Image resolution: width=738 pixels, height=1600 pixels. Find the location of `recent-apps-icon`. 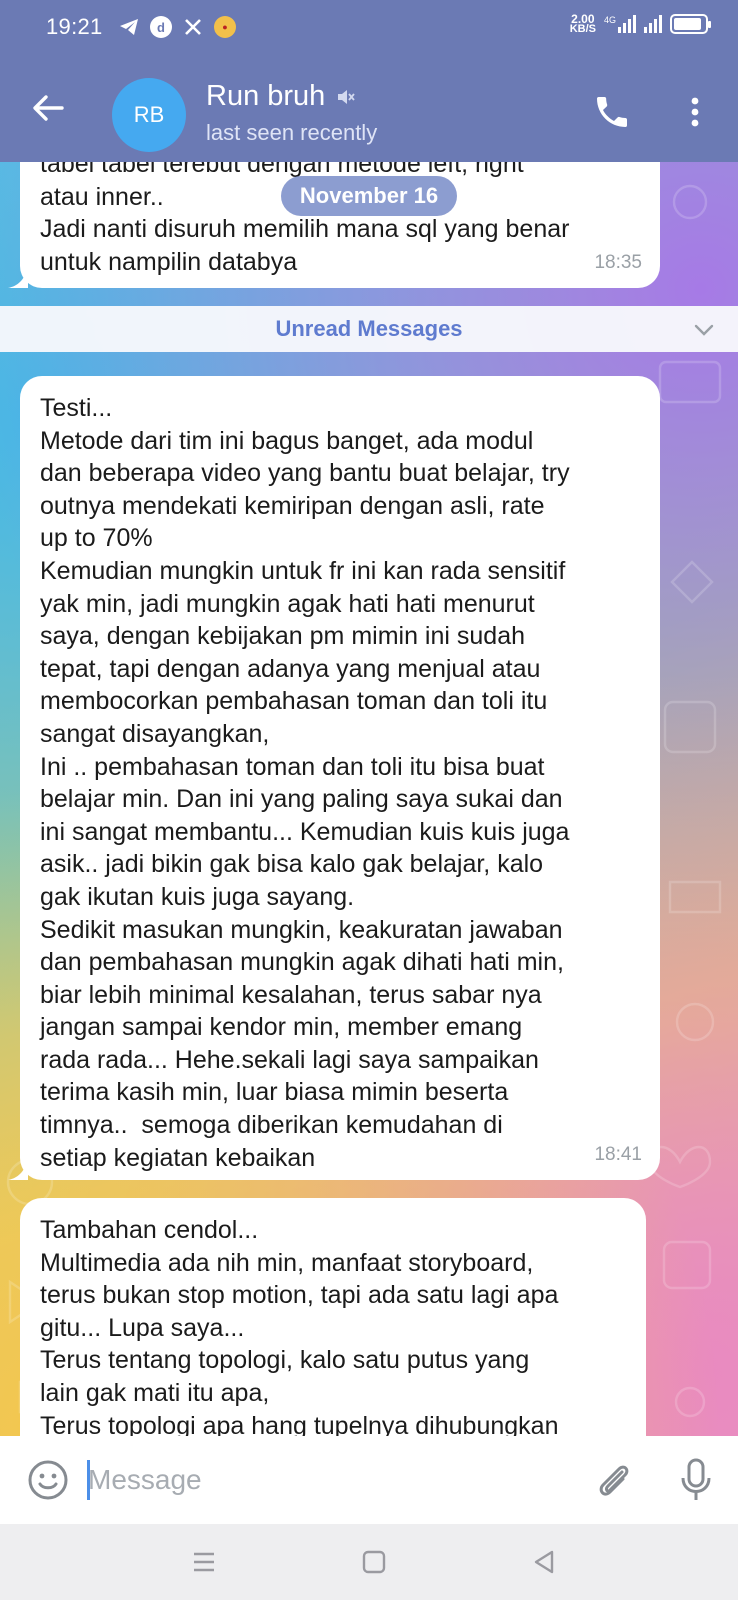

recent-apps-icon is located at coordinates (204, 1562).